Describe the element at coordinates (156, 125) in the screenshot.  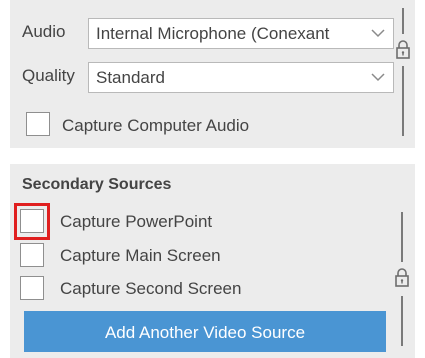
I see `capture-computer-audio-label: Capture Computer Audio` at that location.